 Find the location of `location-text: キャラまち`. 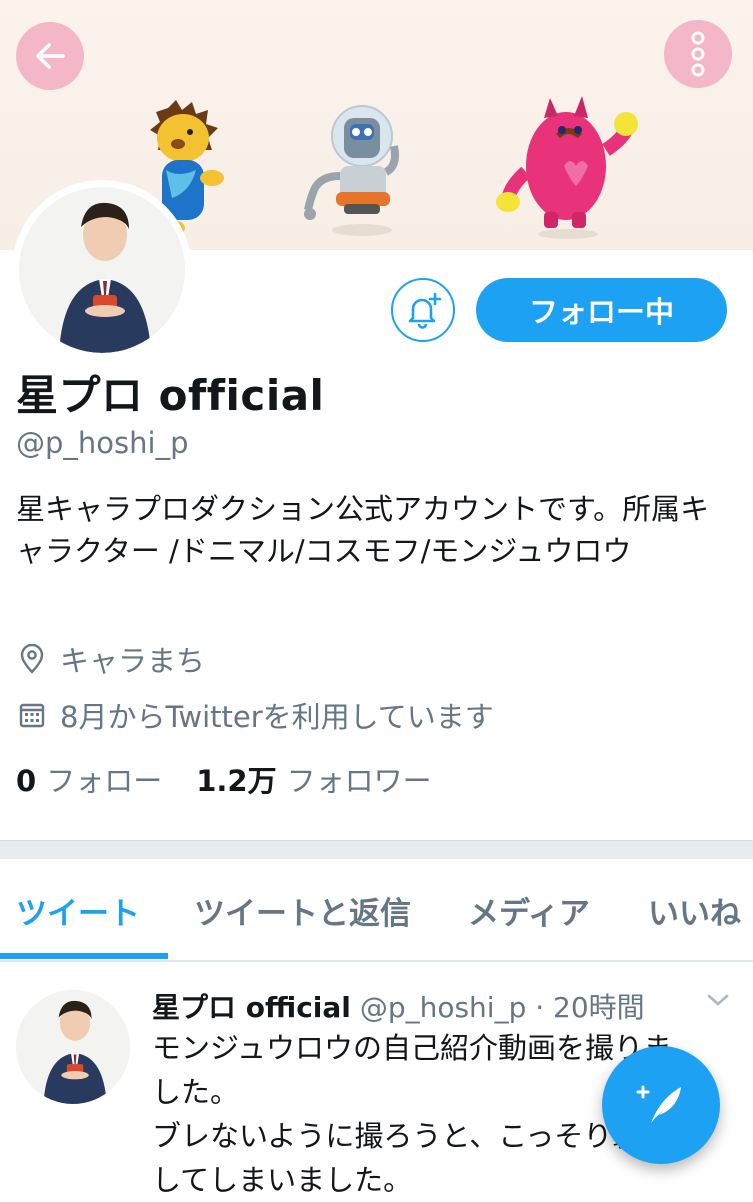

location-text: キャラまち is located at coordinates (133, 661).